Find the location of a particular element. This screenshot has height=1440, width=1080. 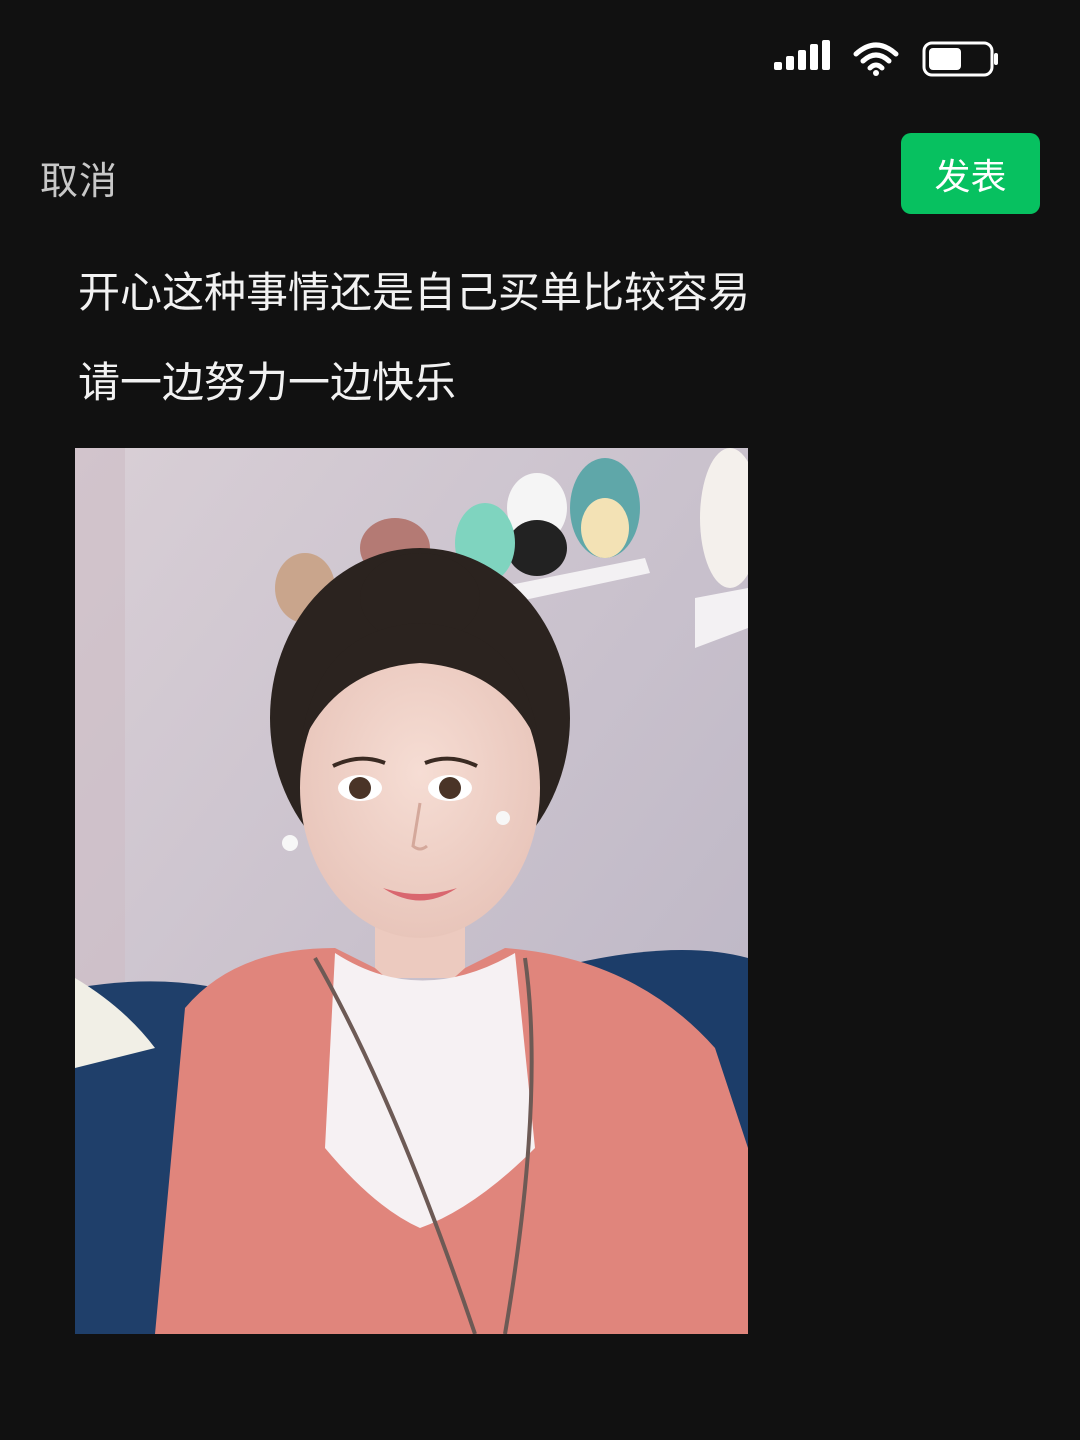

cancel-button: 取消 is located at coordinates (79, 177).